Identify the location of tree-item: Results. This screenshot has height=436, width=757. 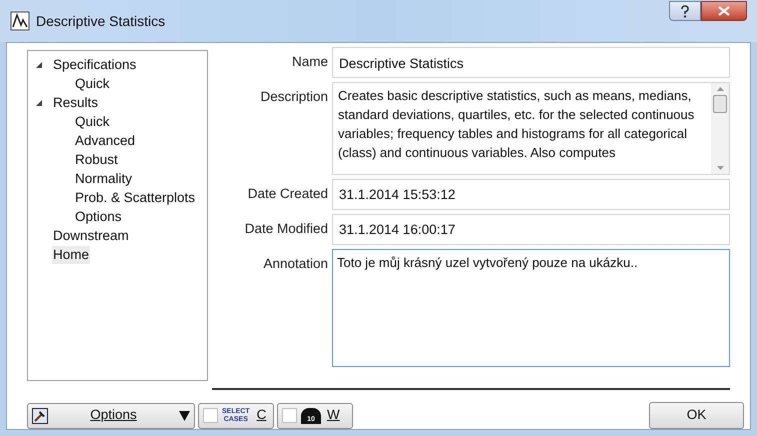
(76, 103).